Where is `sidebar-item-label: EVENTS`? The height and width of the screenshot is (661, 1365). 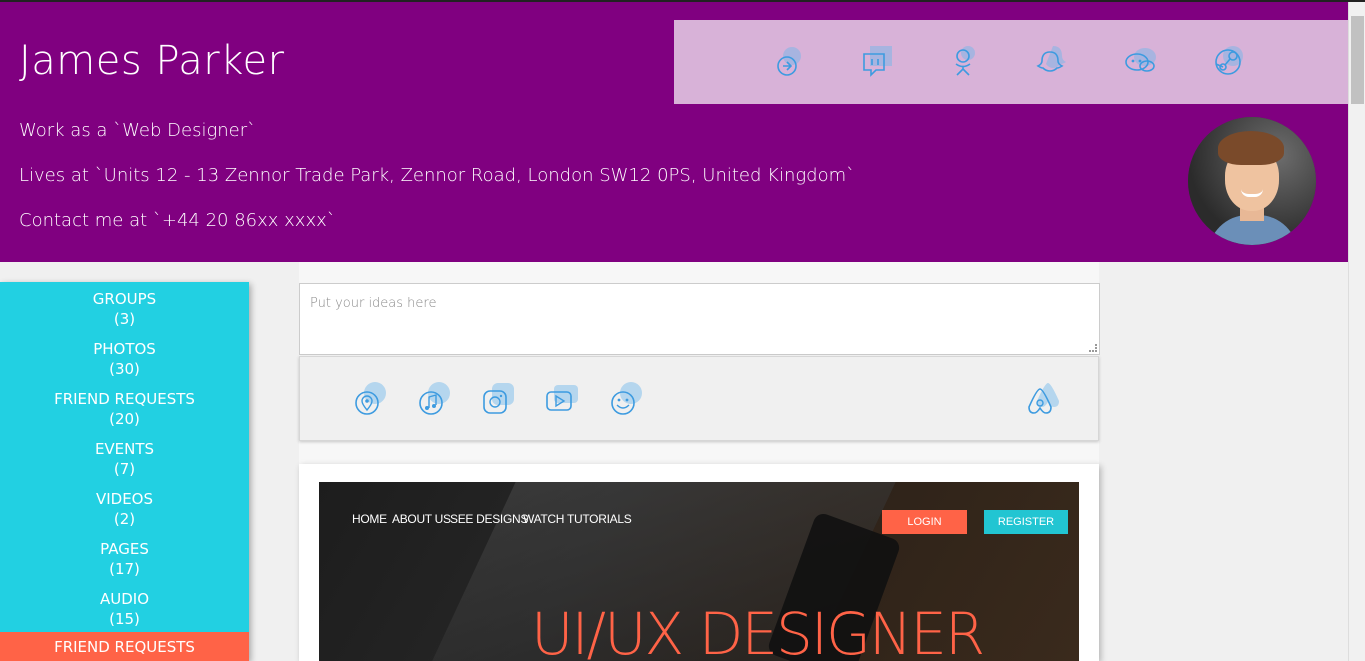
sidebar-item-label: EVENTS is located at coordinates (124, 449).